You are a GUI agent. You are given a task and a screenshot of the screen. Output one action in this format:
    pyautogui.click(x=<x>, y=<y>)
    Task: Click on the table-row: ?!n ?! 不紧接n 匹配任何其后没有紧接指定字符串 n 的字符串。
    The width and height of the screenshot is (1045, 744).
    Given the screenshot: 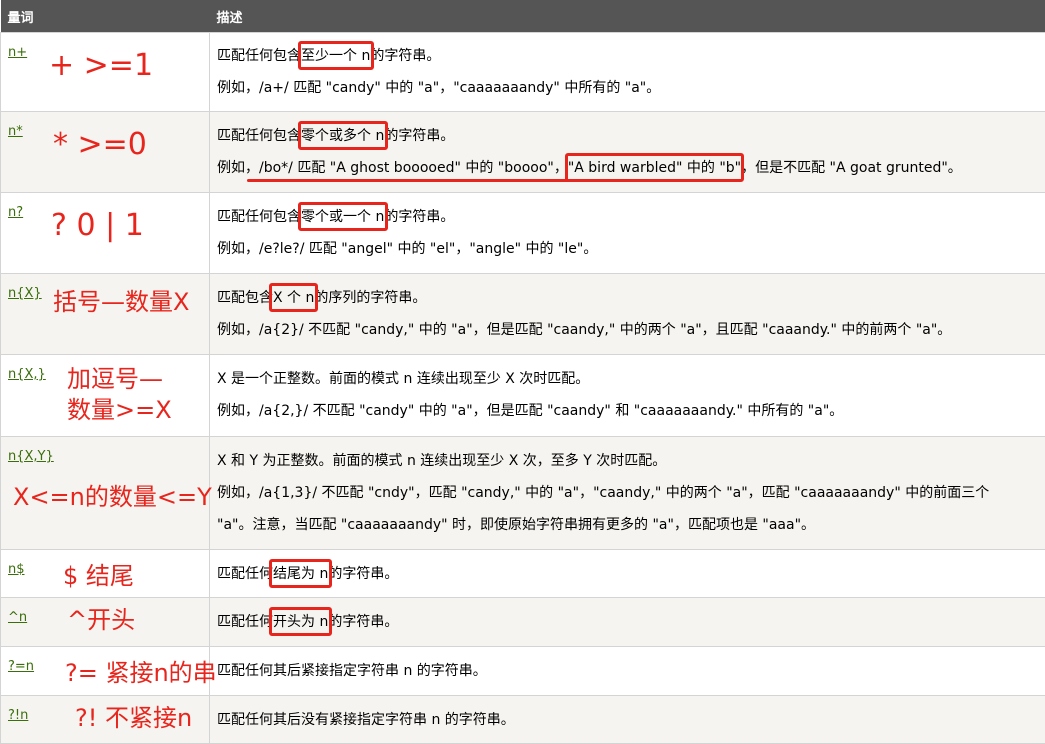 What is the action you would take?
    pyautogui.click(x=523, y=720)
    